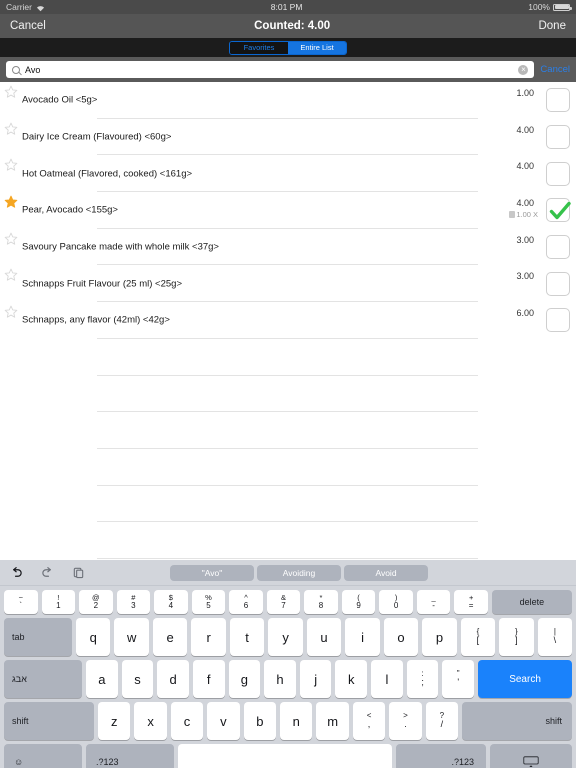 The width and height of the screenshot is (576, 768). What do you see at coordinates (458, 679) in the screenshot?
I see `key-': " '` at bounding box center [458, 679].